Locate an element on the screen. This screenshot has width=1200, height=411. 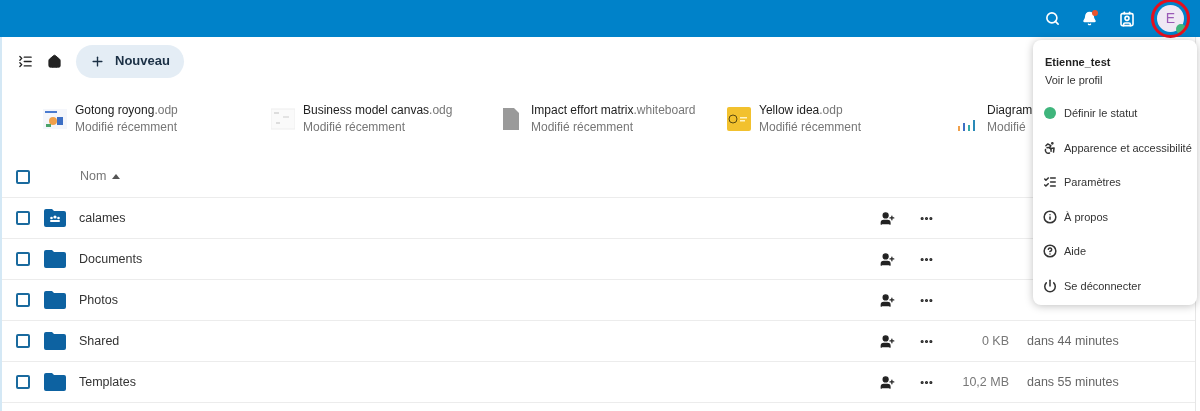
folder-name: Documents is located at coordinates (339, 259).